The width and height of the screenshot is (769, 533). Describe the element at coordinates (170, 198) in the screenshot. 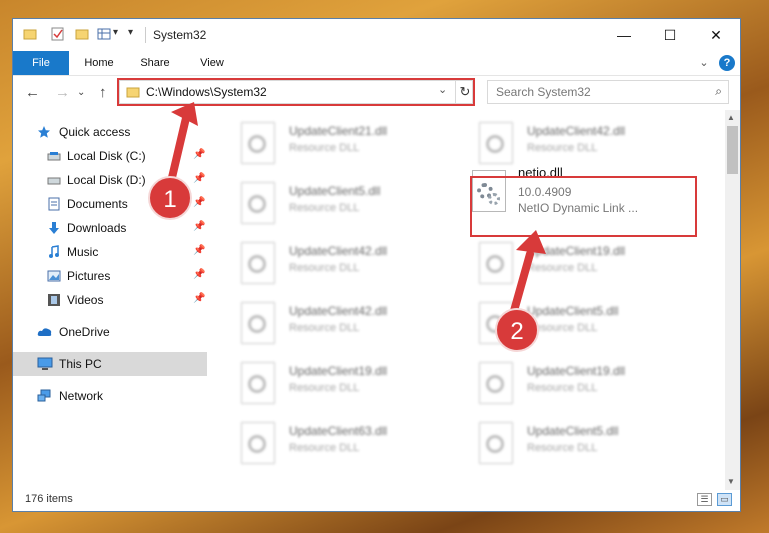

I see `step-1-badge: 1` at that location.